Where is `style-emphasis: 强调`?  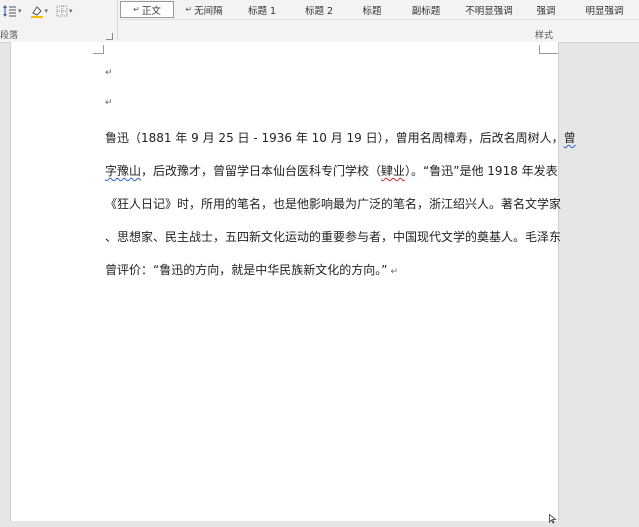
style-emphasis: 强调 is located at coordinates (546, 9).